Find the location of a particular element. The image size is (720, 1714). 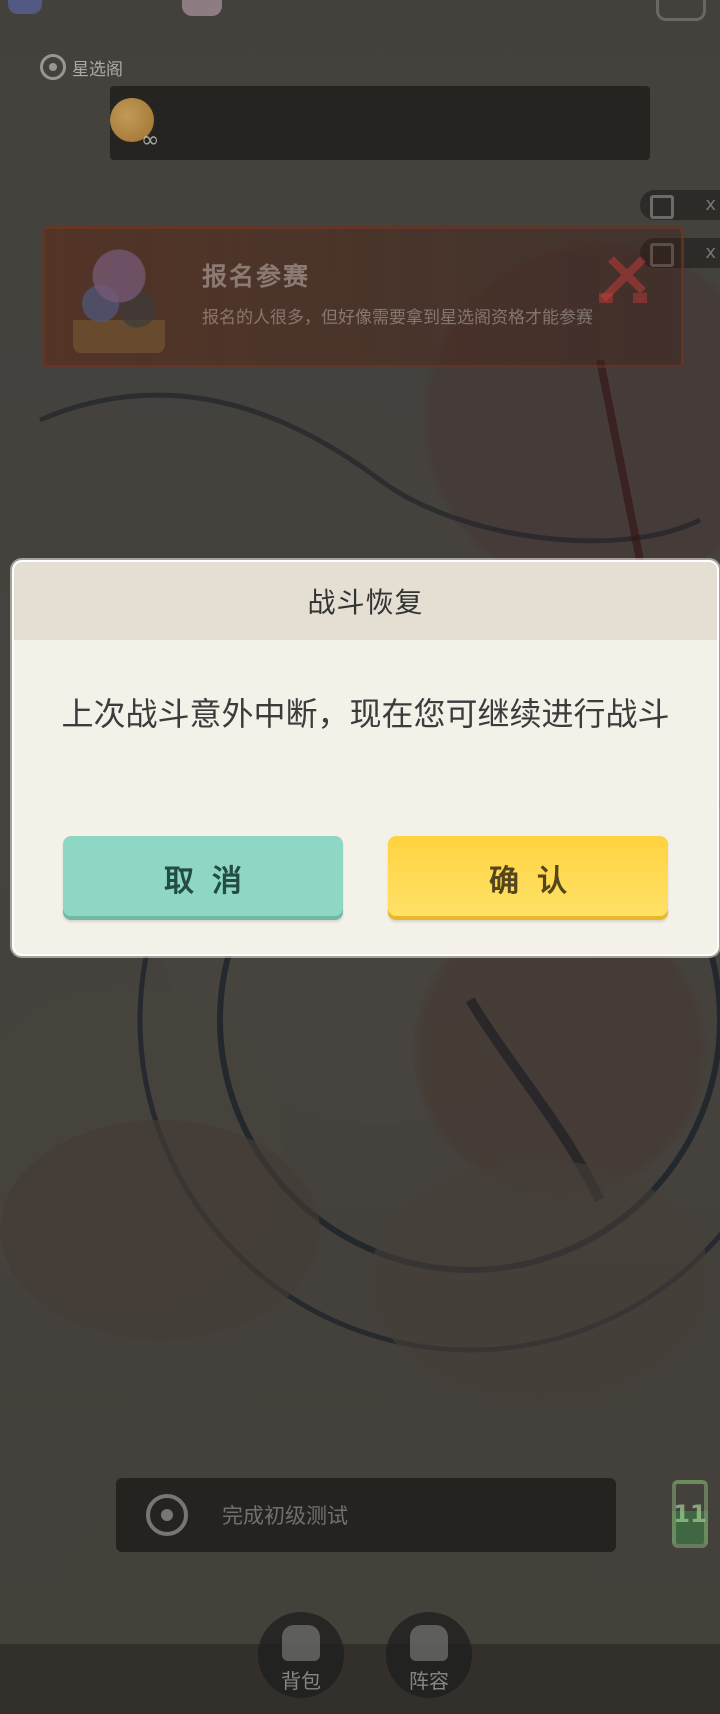

shop-icon is located at coordinates (202, 8).